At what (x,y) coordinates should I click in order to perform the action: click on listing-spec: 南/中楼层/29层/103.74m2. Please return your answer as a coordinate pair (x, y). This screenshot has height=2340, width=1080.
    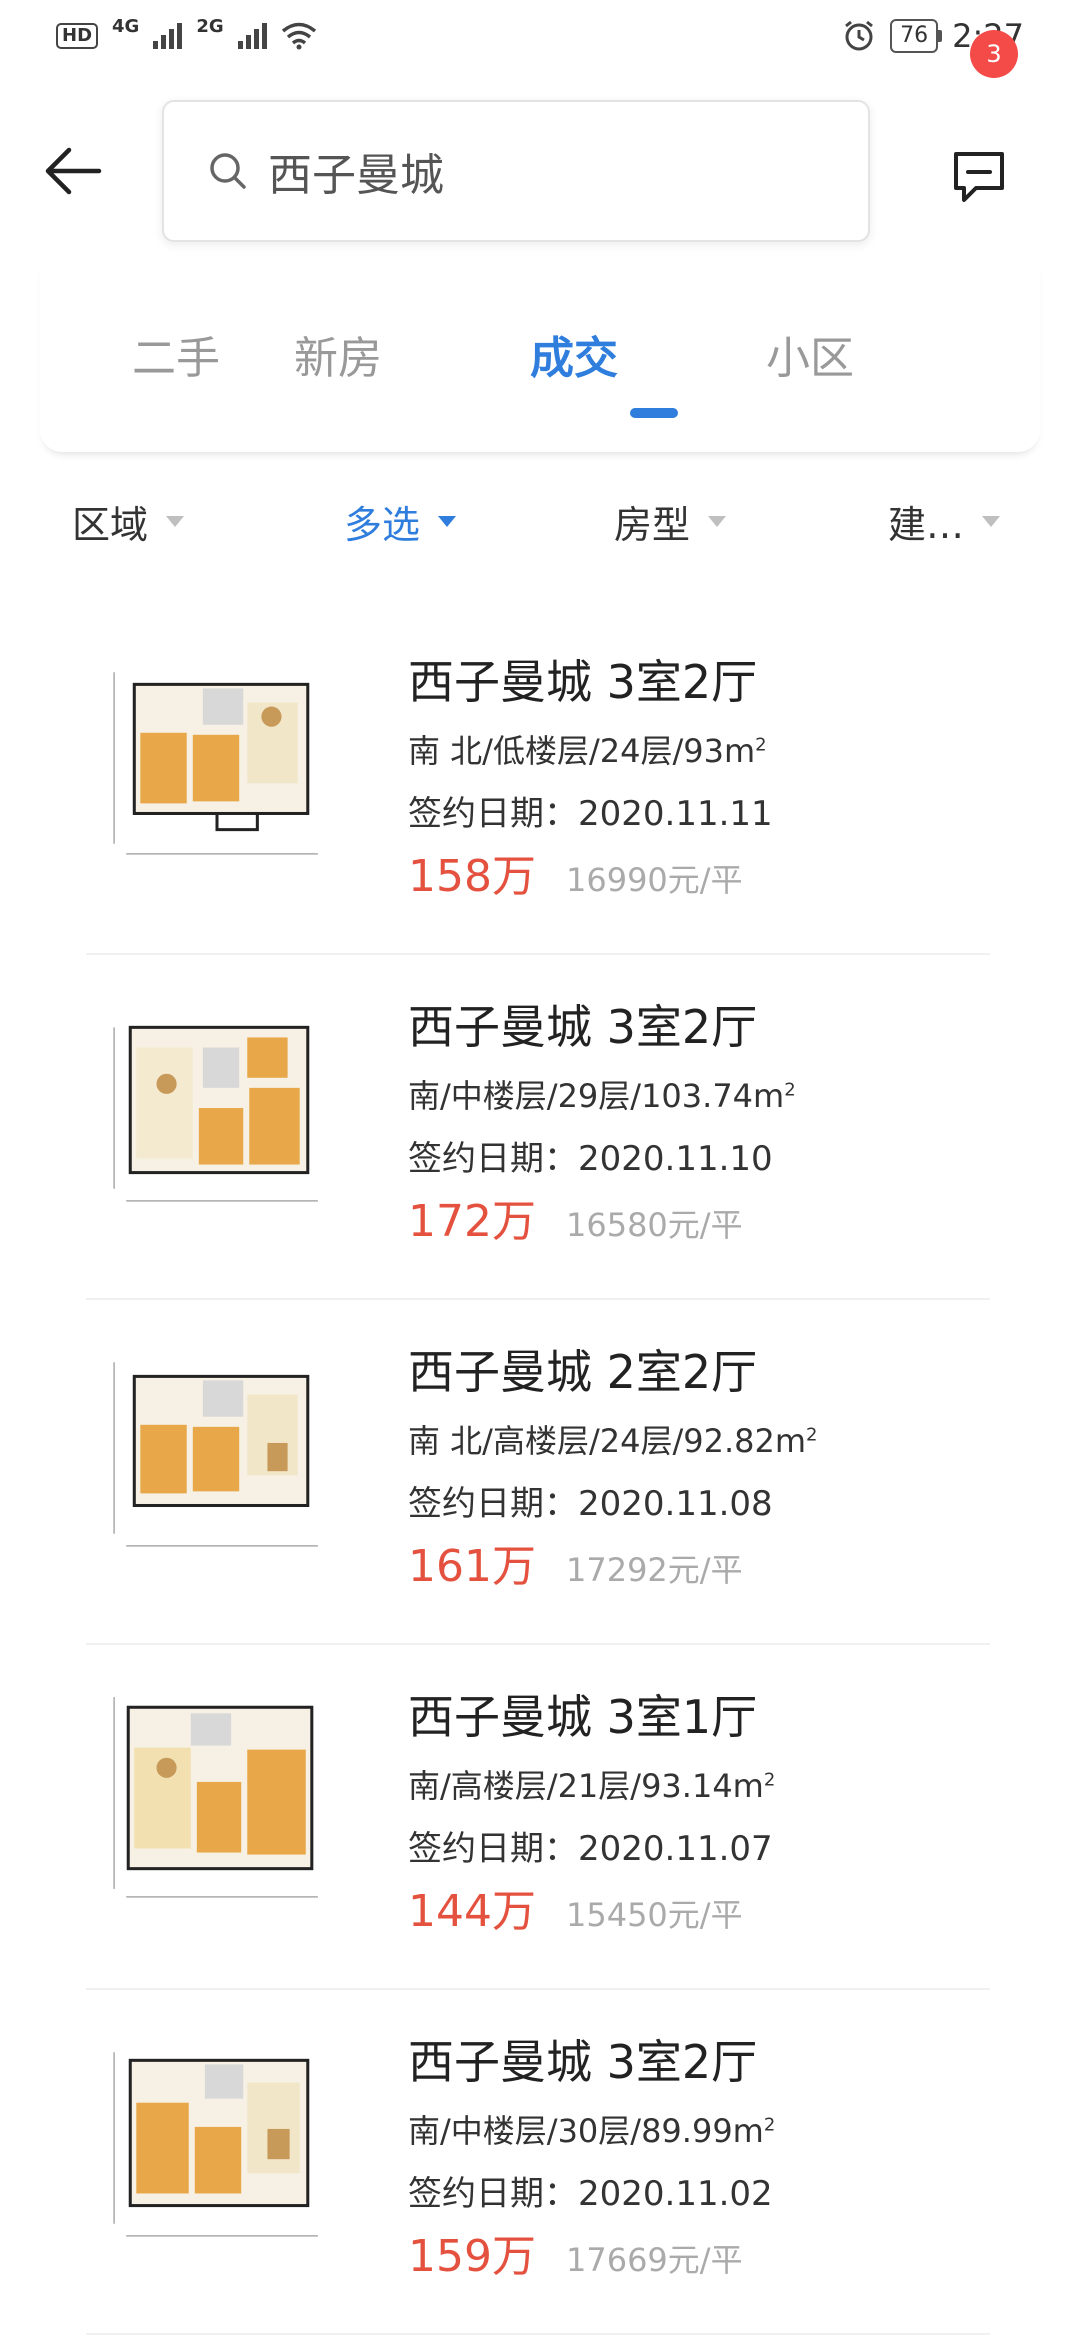
    Looking at the image, I should click on (602, 1096).